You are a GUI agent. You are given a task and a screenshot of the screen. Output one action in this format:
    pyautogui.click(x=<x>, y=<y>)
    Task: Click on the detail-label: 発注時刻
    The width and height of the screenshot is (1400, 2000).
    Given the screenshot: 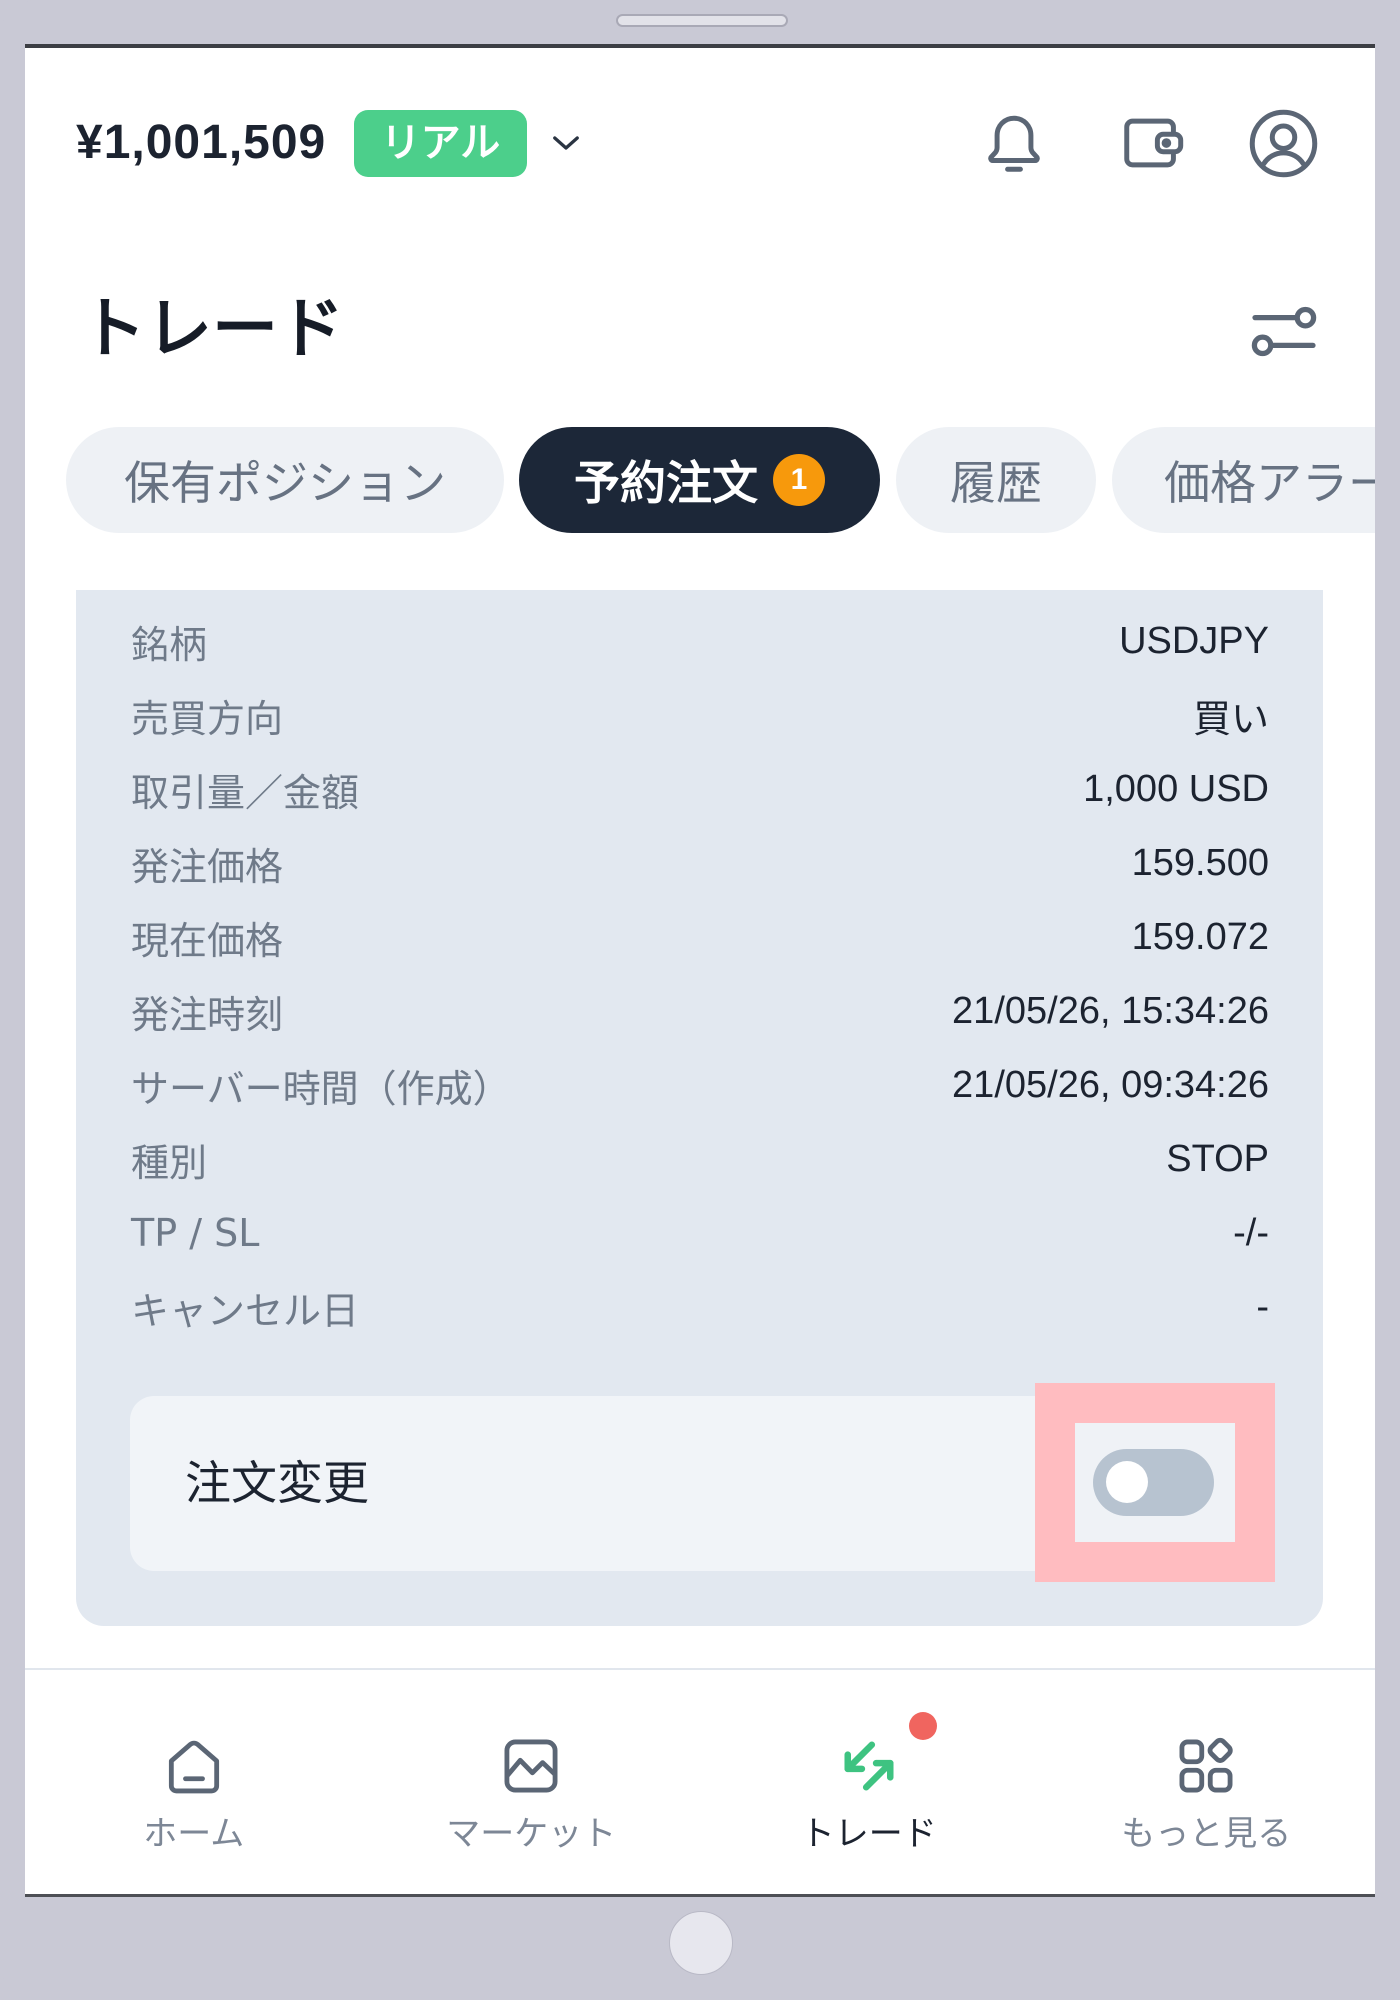 What is the action you would take?
    pyautogui.click(x=207, y=1014)
    